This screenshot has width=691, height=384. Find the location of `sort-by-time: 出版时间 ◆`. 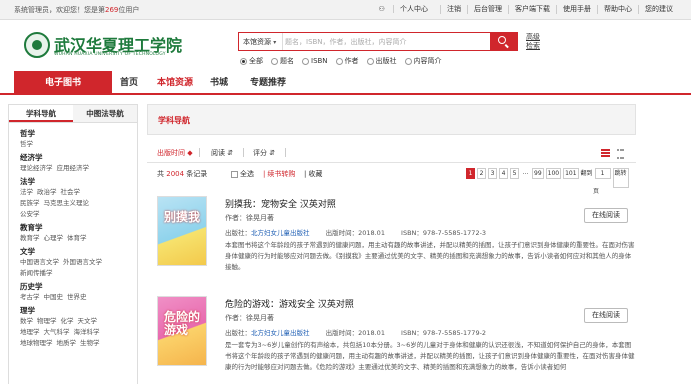

sort-by-time: 出版时间 ◆ is located at coordinates (175, 153).